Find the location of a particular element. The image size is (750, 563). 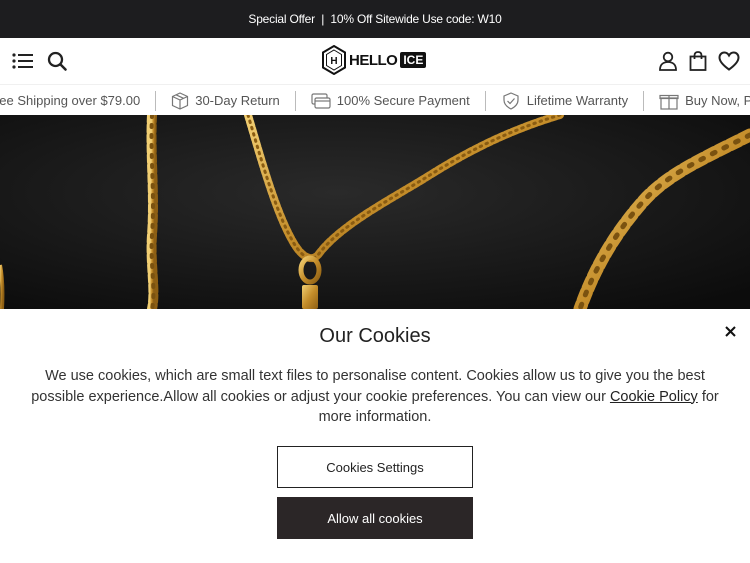

menu-icon is located at coordinates (23, 61).